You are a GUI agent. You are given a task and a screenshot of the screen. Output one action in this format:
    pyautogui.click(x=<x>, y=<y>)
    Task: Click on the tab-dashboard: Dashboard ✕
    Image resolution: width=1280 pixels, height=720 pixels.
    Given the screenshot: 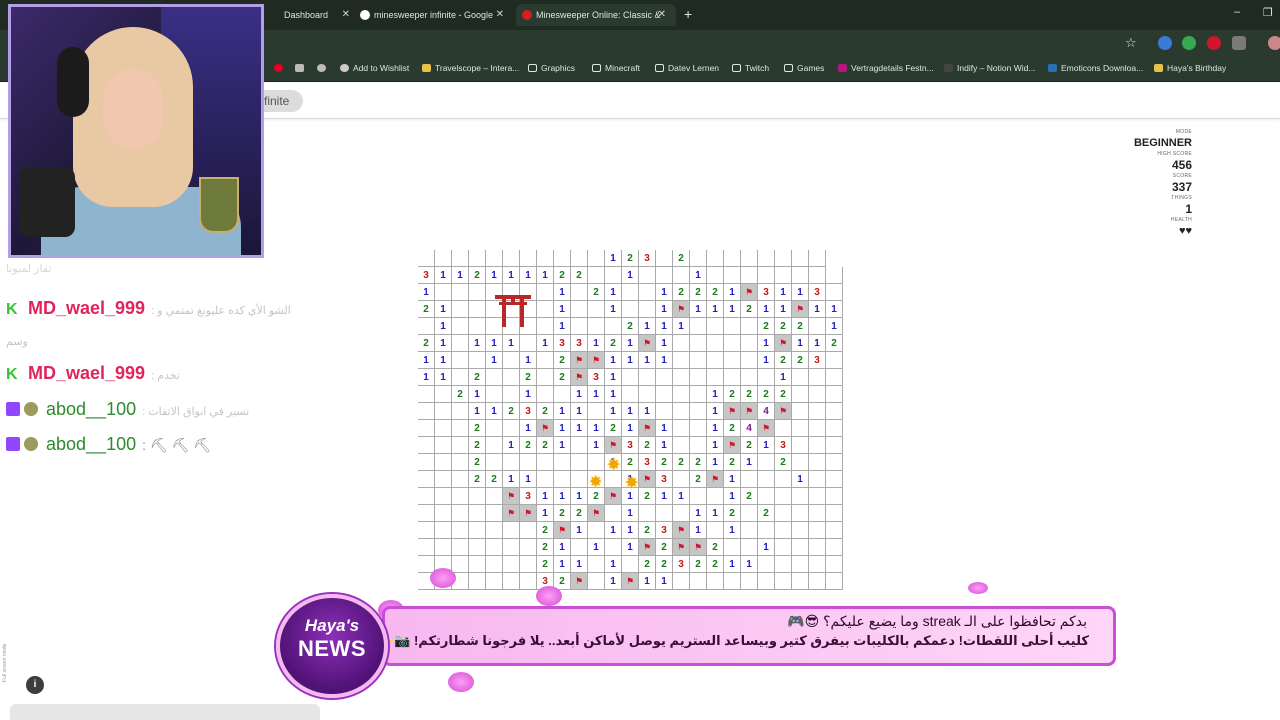 What is the action you would take?
    pyautogui.click(x=309, y=15)
    